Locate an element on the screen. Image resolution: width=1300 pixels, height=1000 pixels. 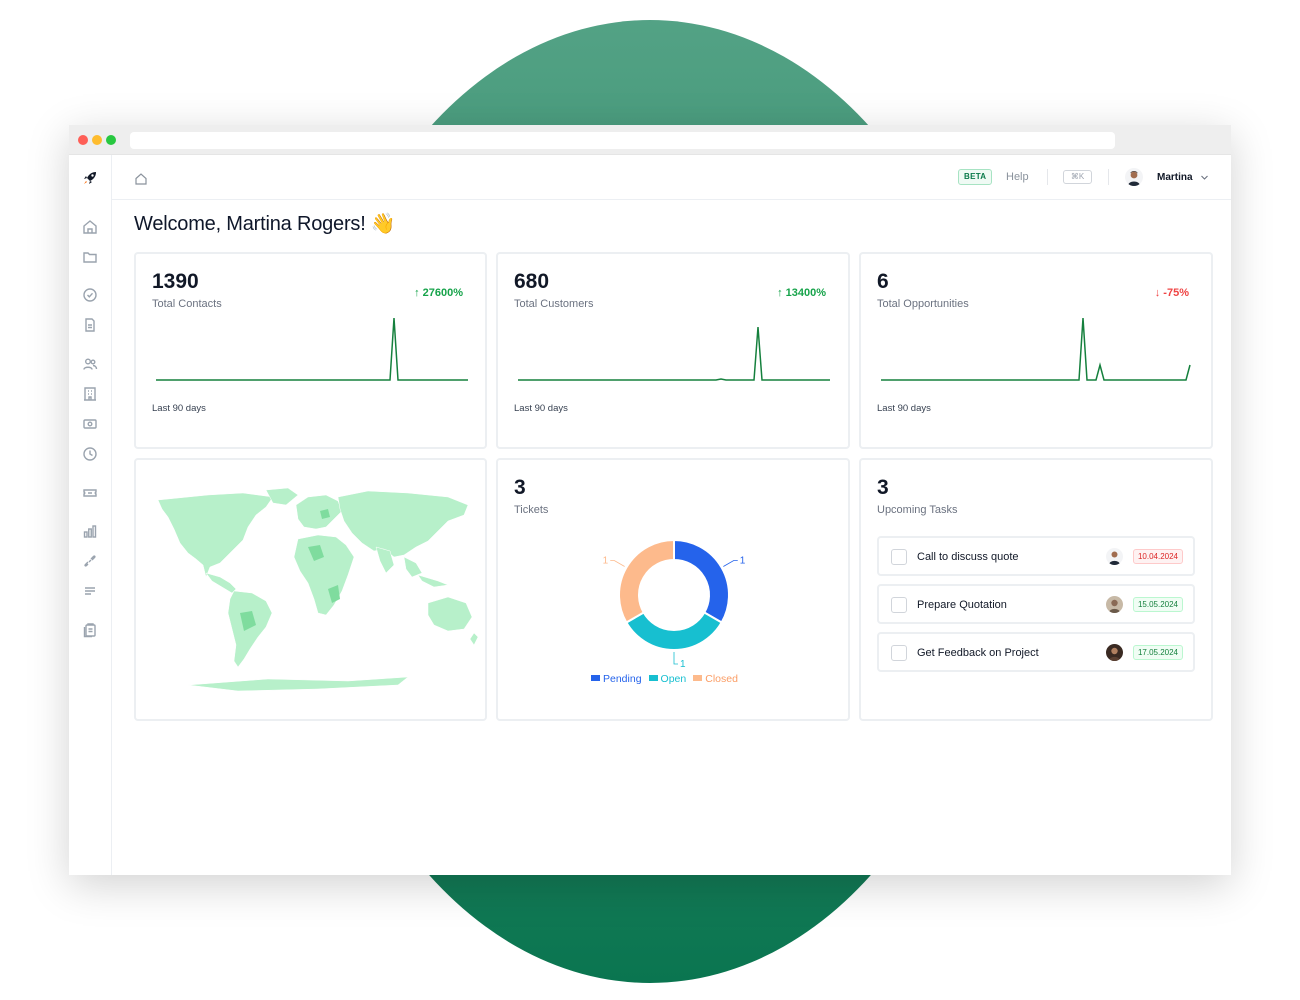
sidebar is located at coordinates (90, 515).